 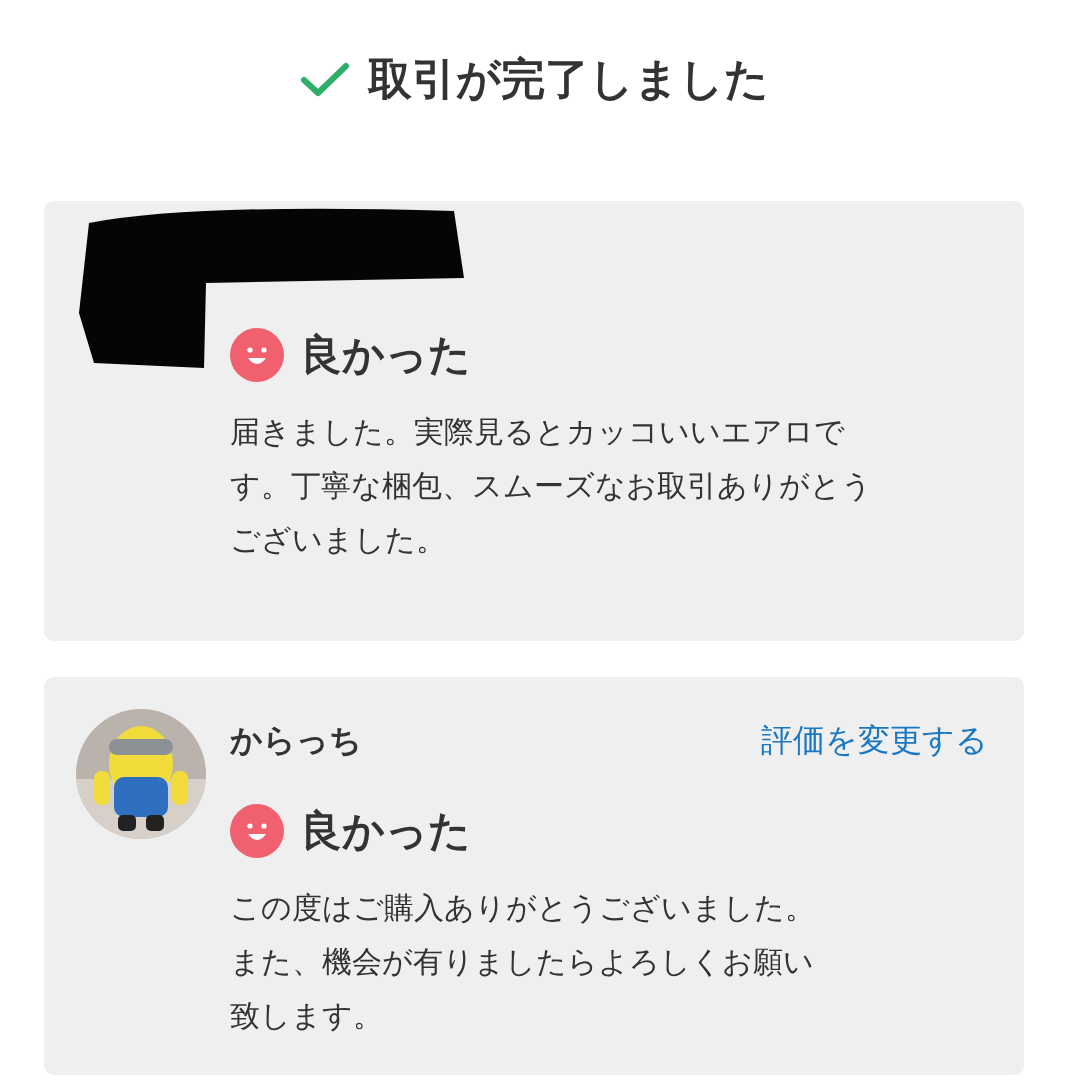 I want to click on check-icon, so click(x=324, y=79).